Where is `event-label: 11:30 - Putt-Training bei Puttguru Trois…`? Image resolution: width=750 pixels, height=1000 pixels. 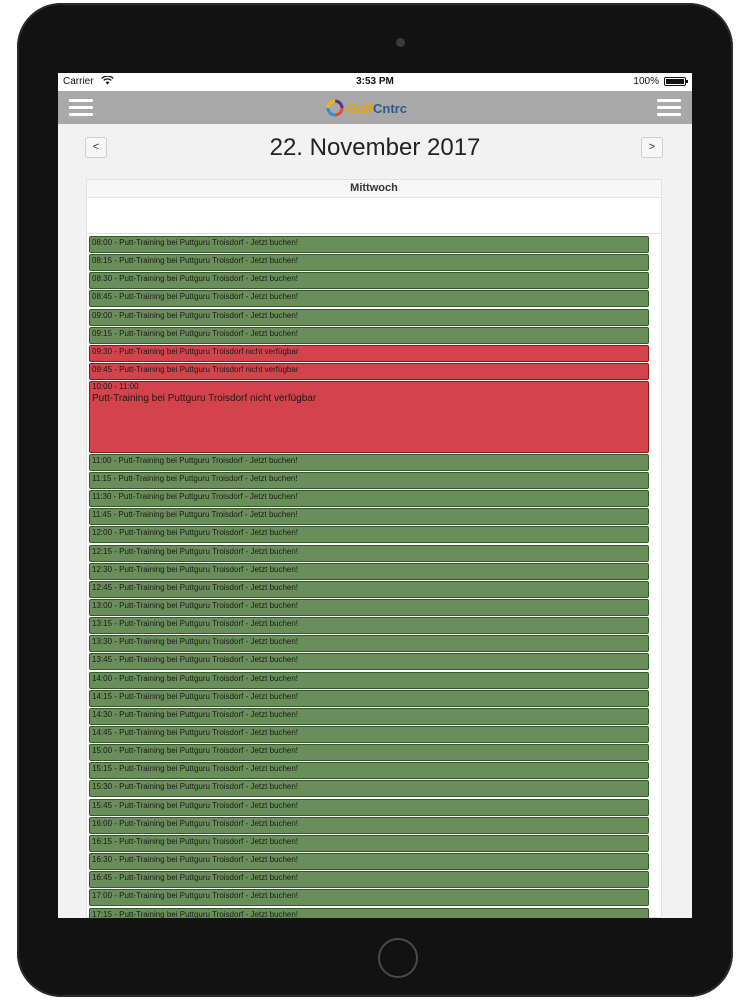
event-label: 11:30 - Putt-Training bei Puttguru Trois… is located at coordinates (195, 496).